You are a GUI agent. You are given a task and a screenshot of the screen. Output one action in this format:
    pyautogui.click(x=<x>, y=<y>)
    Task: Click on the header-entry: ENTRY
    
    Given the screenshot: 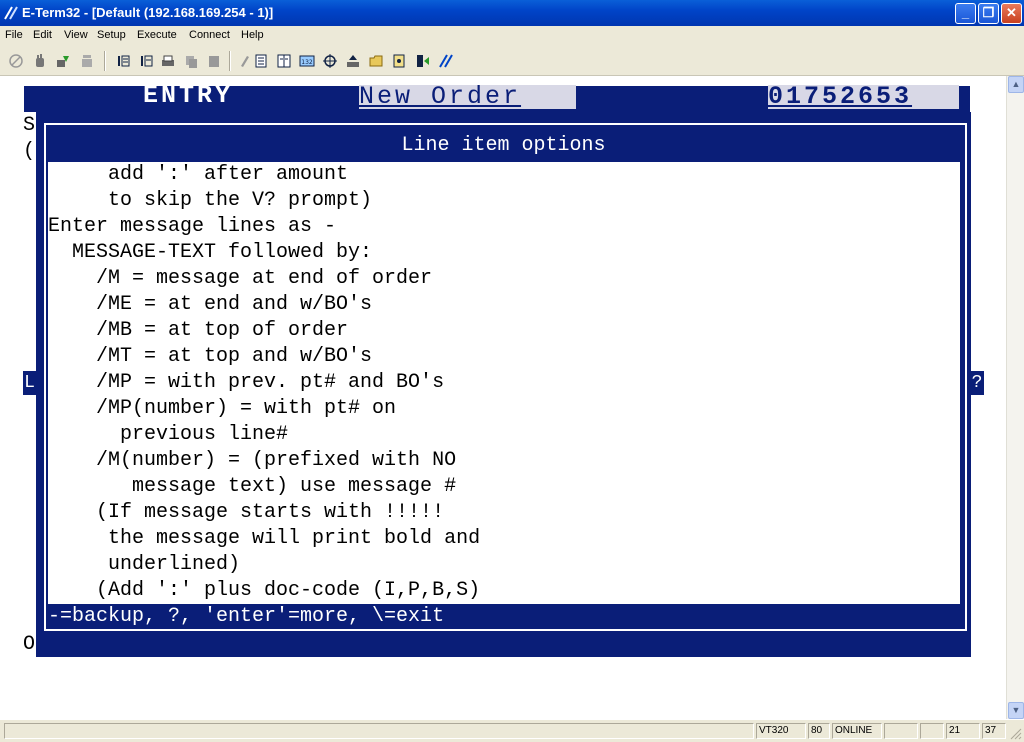 What is the action you would take?
    pyautogui.click(x=188, y=95)
    